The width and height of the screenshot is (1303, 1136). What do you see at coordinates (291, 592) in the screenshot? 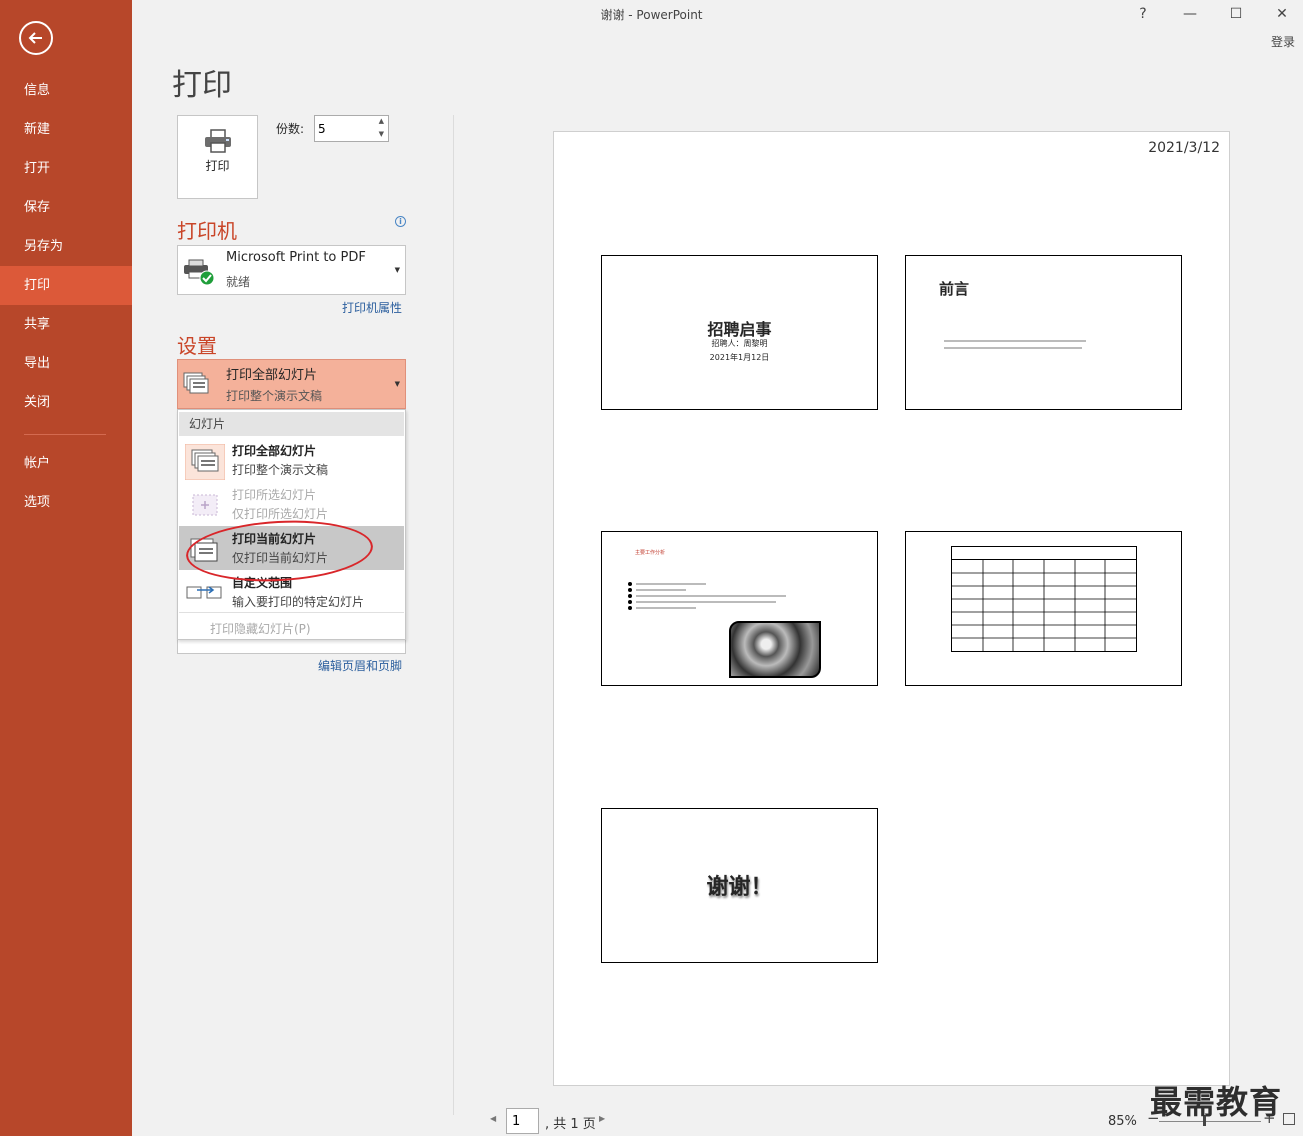
I see `menu-item-custom-range: 自定义范围 输入要打印的特定幻灯片` at bounding box center [291, 592].